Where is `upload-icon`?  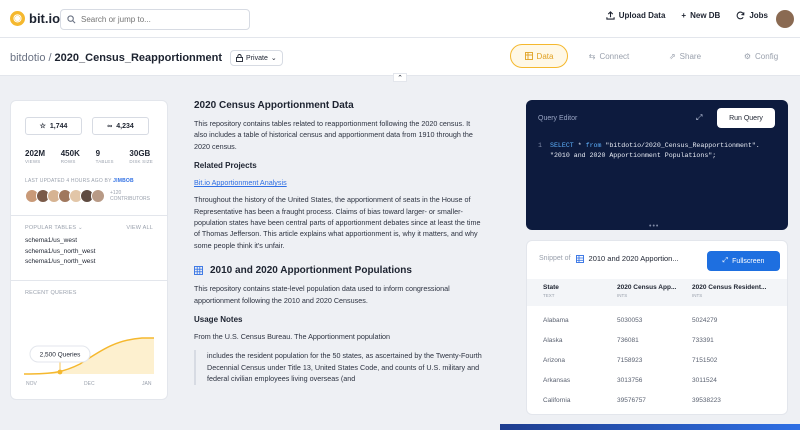 upload-icon is located at coordinates (610, 15).